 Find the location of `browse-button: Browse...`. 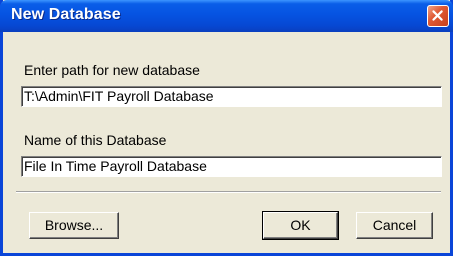

browse-button: Browse... is located at coordinates (74, 225).